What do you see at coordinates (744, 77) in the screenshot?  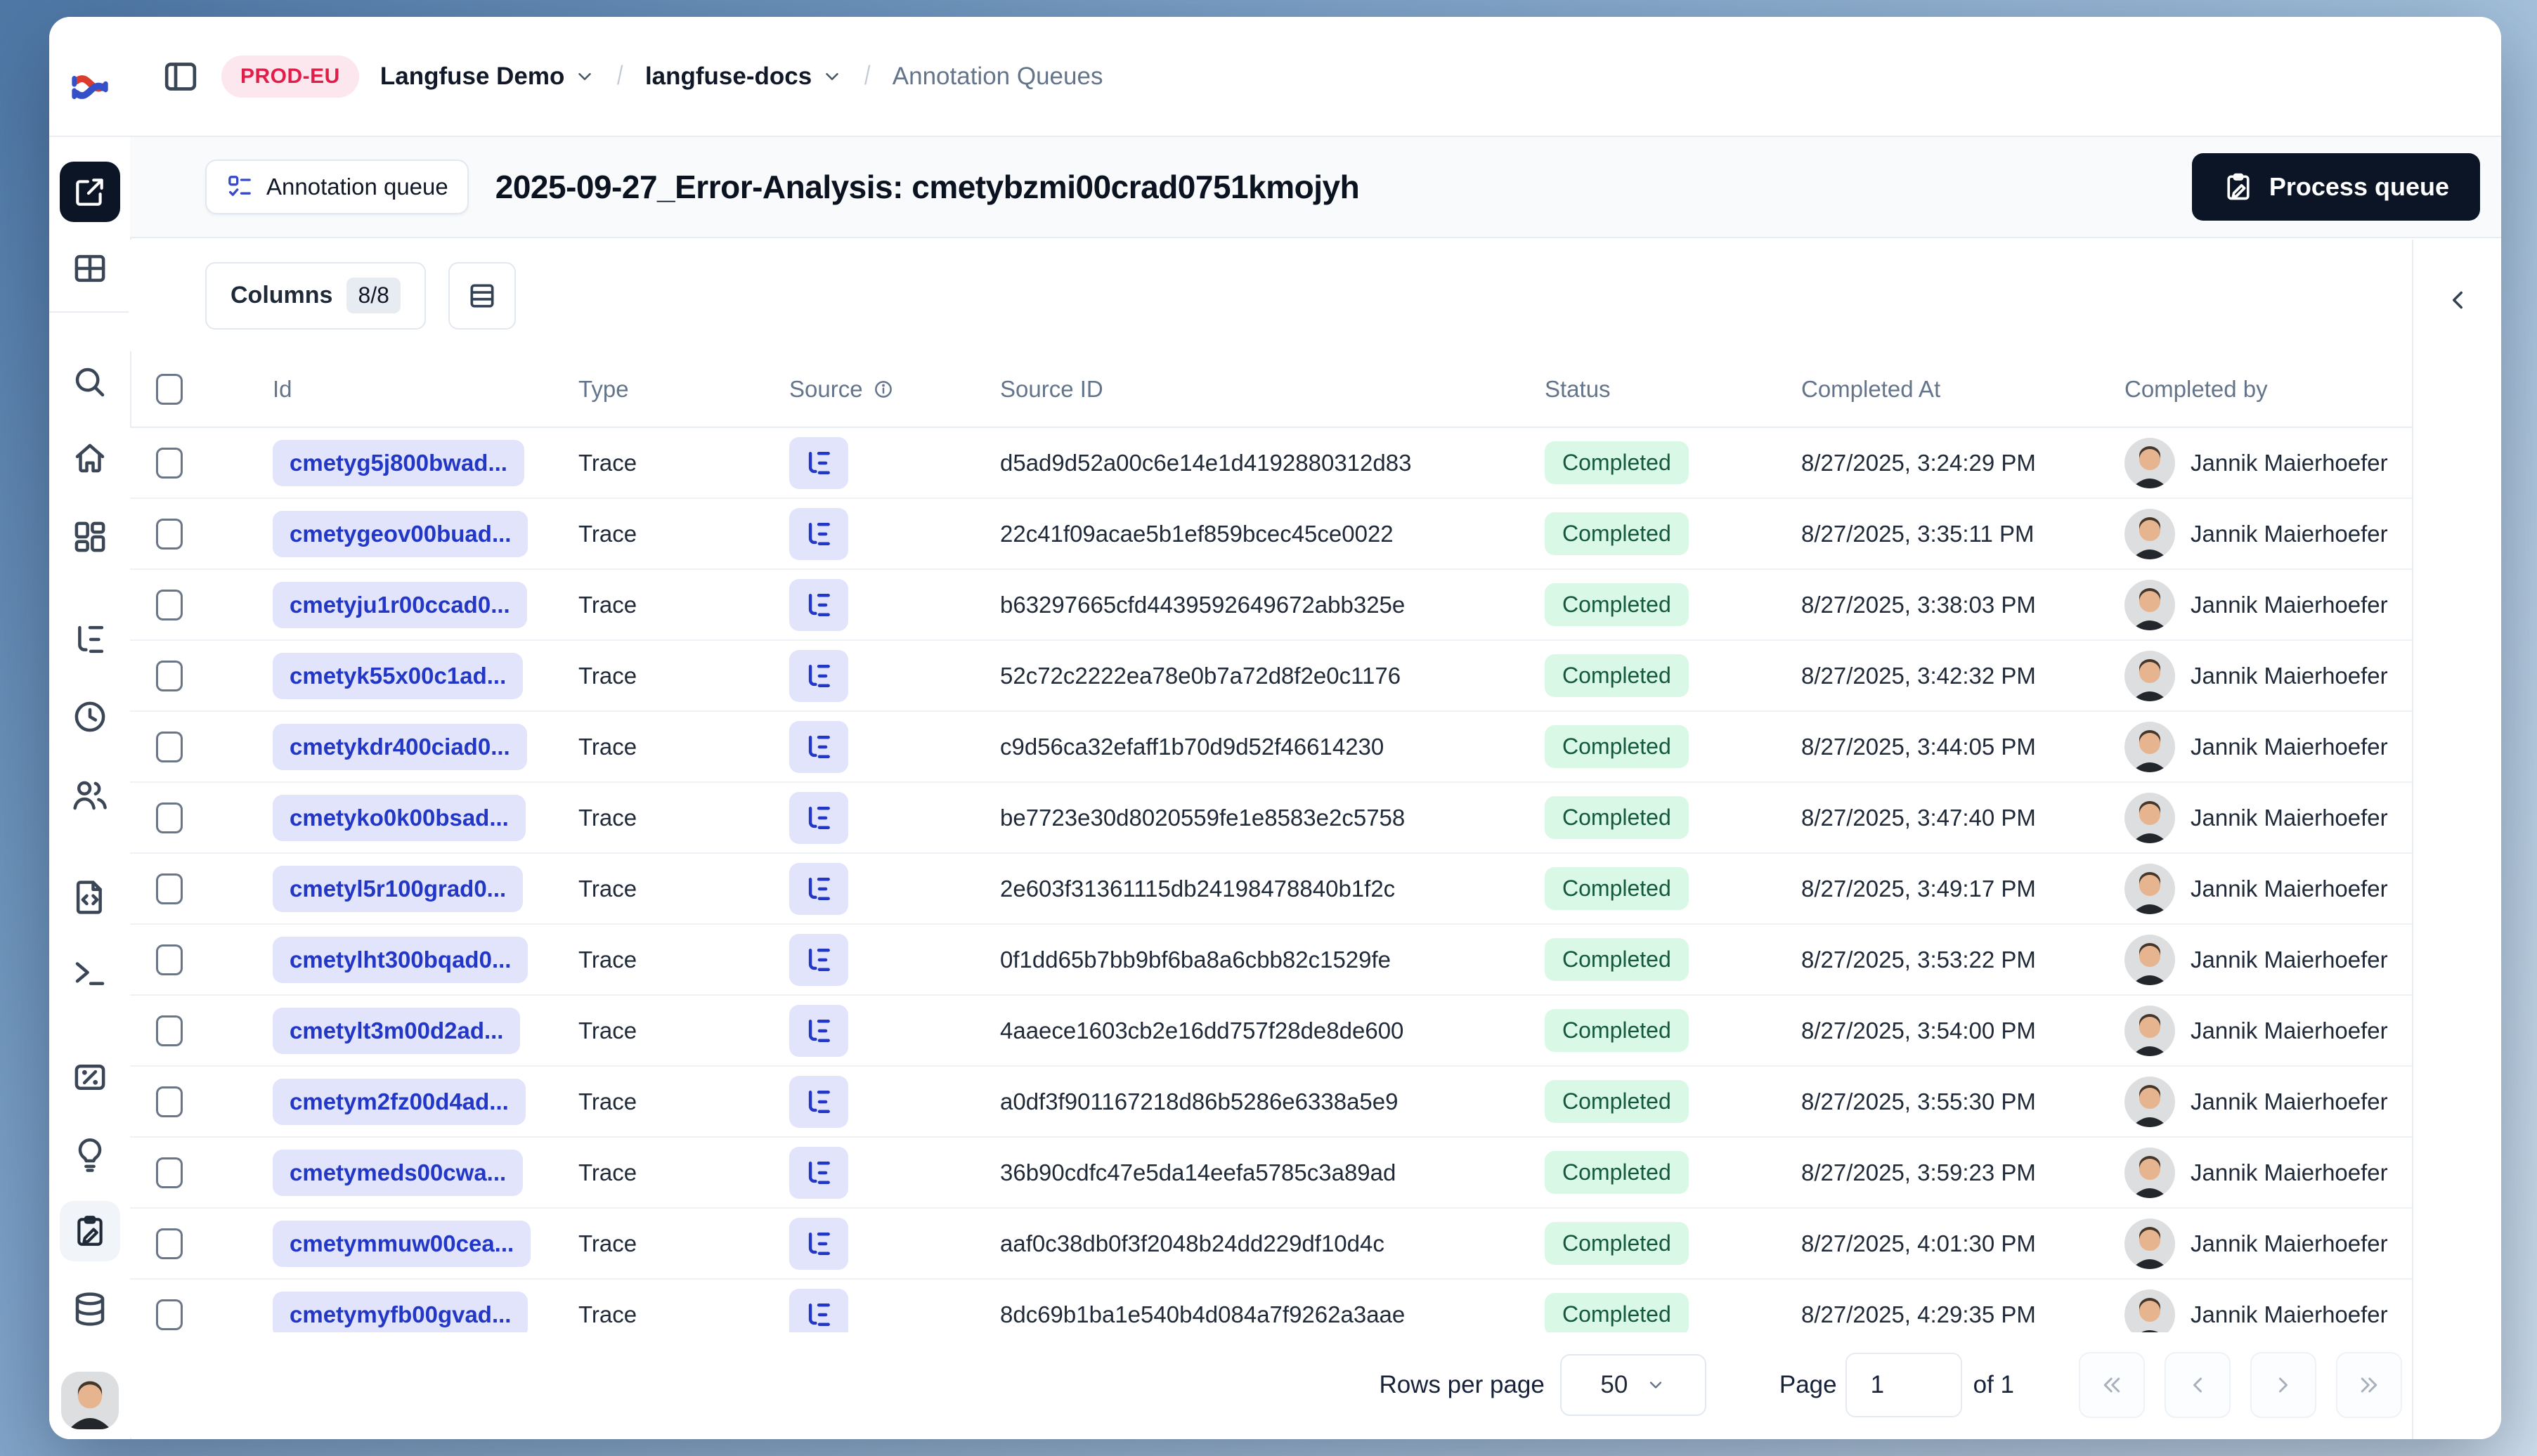 I see `project-selector: langfuse-docs` at bounding box center [744, 77].